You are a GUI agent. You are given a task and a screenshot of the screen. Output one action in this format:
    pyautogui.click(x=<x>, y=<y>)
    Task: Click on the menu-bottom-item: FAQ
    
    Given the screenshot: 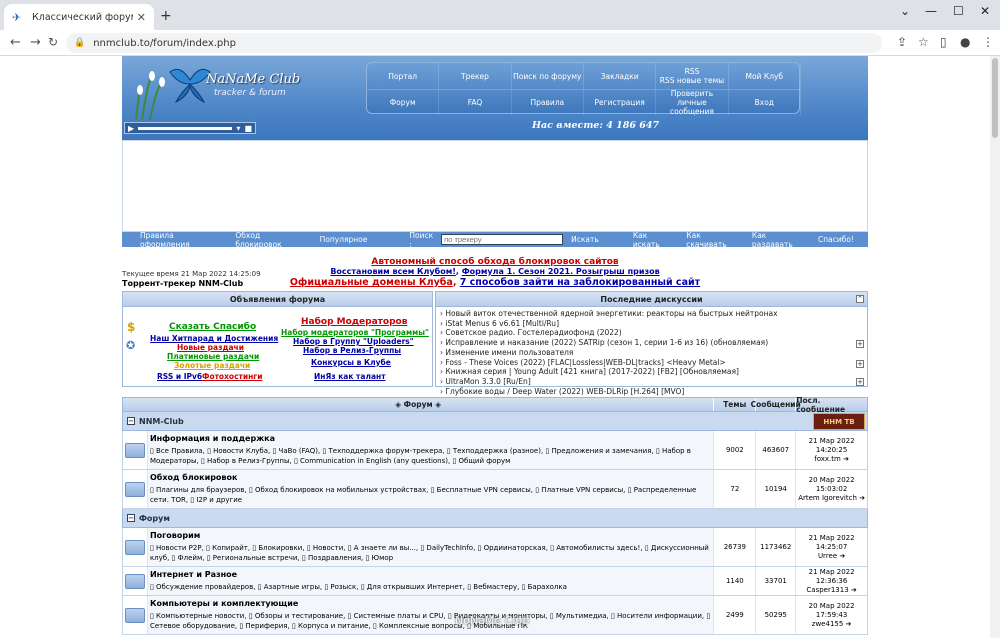 What is the action you would take?
    pyautogui.click(x=475, y=102)
    